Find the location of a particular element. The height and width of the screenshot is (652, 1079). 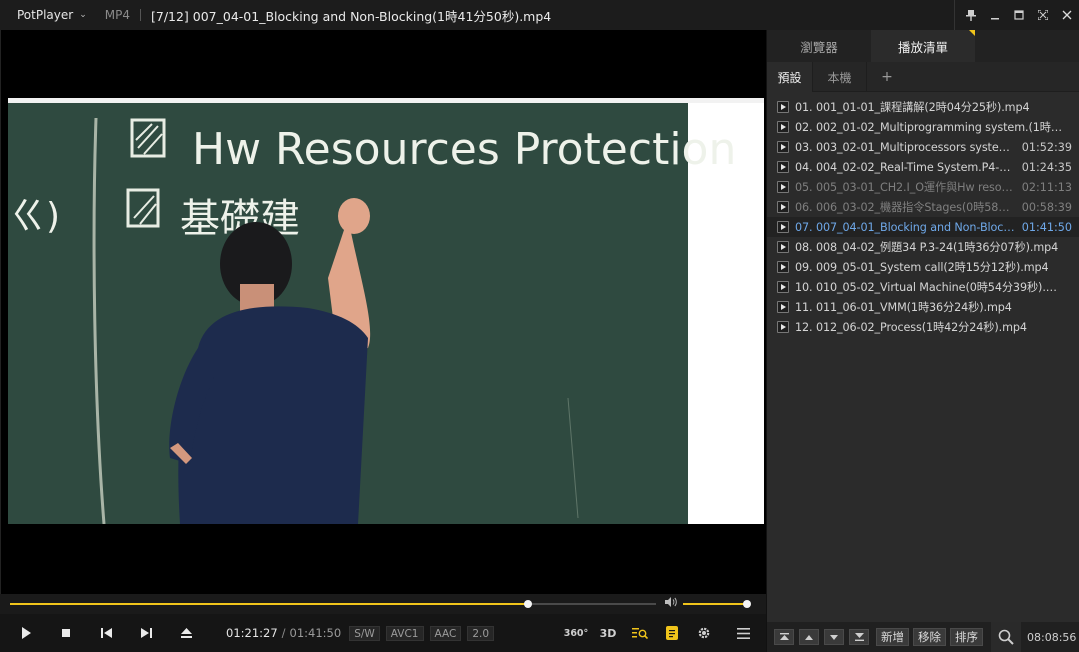

board-text-left: ㄍ) is located at coordinates (35, 216).